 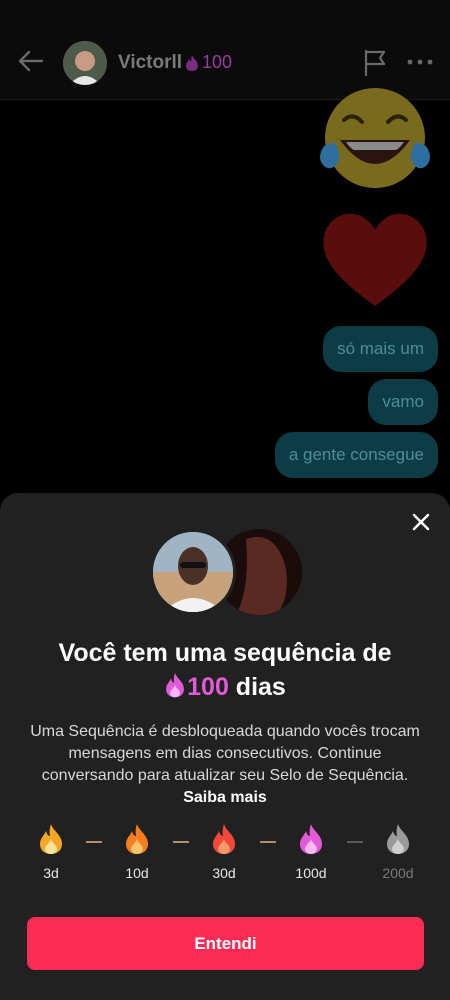 I want to click on message-bubble: vamo, so click(x=403, y=402).